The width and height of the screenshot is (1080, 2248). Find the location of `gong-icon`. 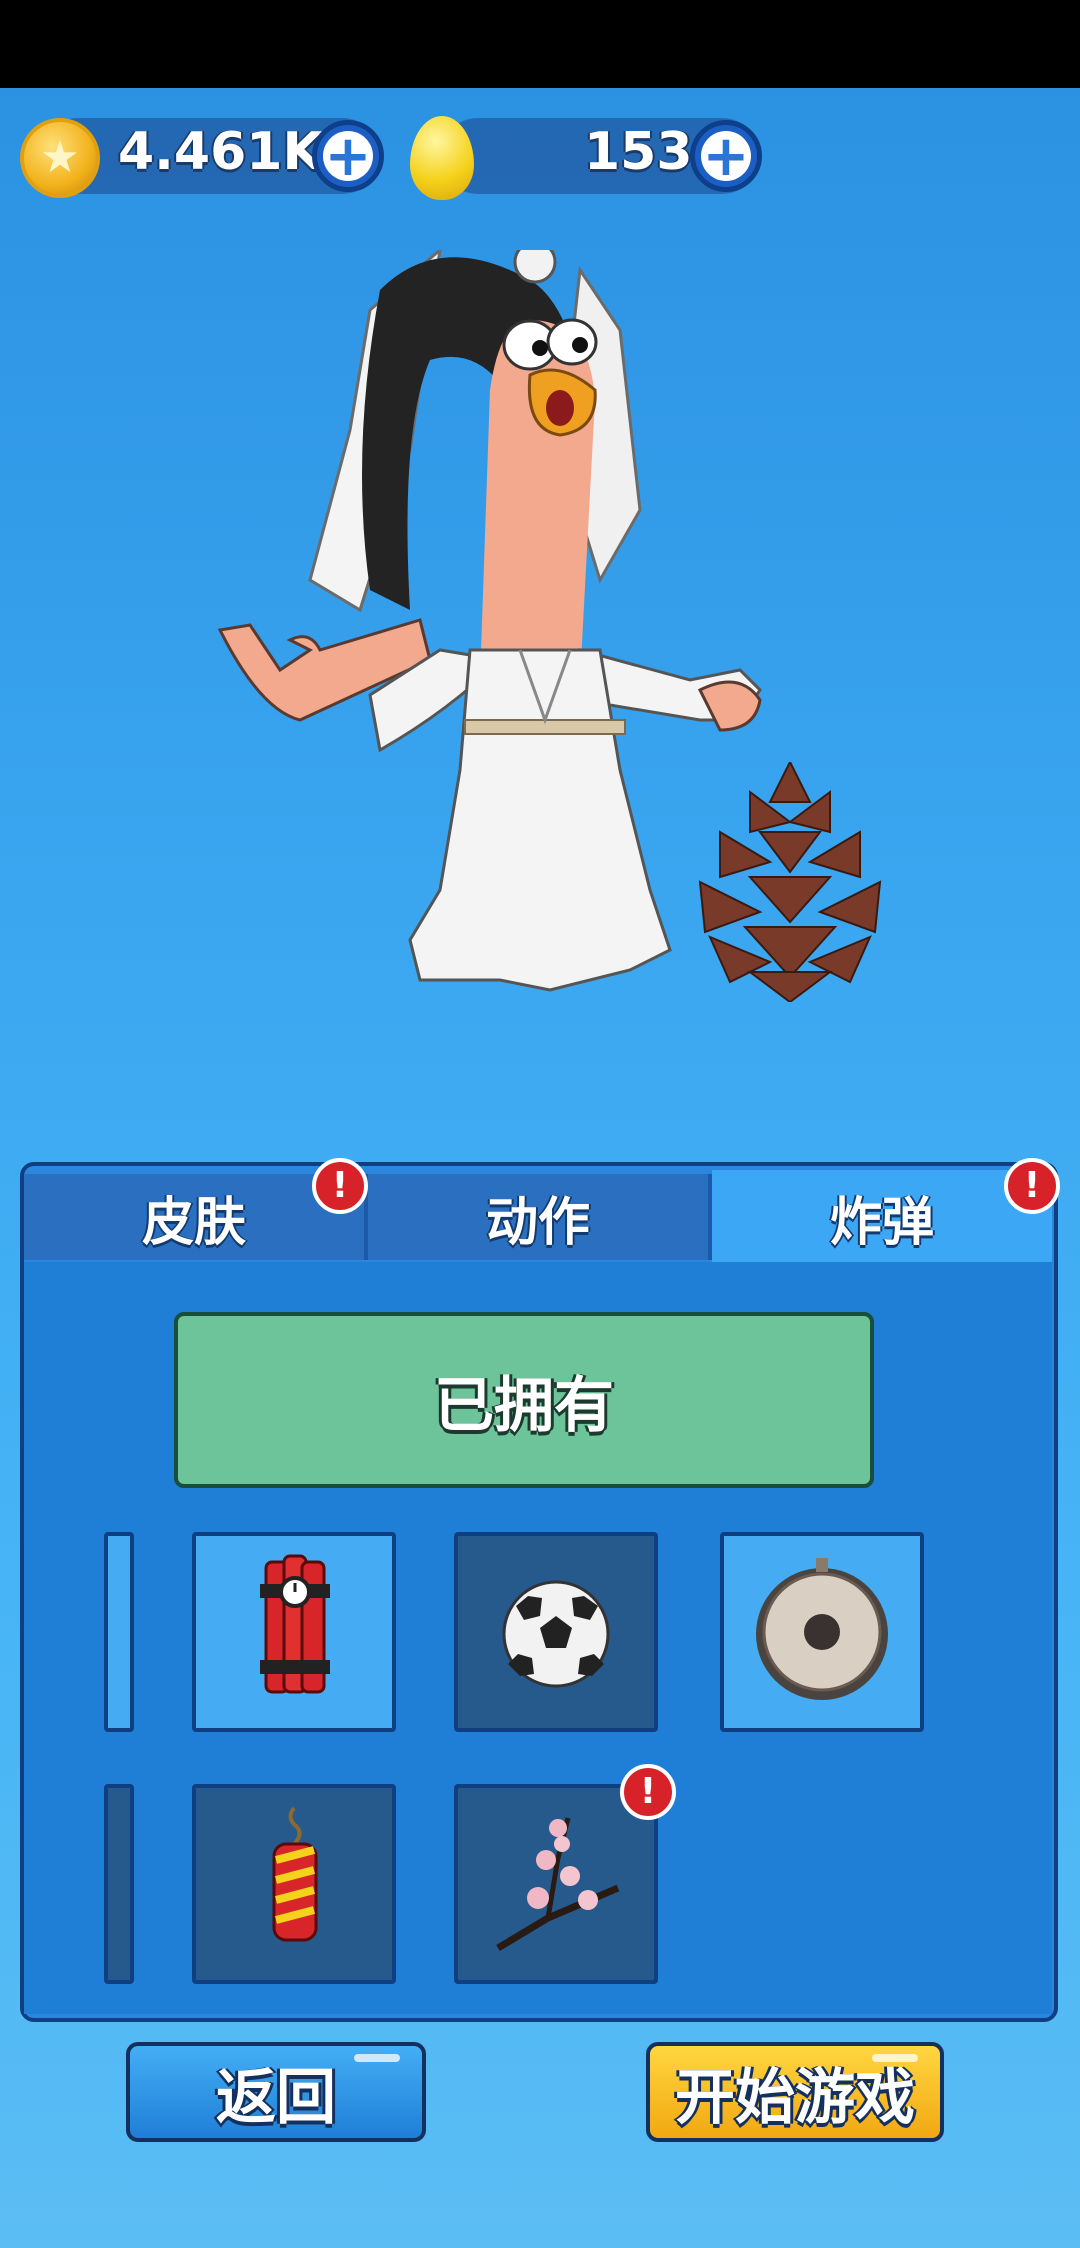

gong-icon is located at coordinates (822, 1629).